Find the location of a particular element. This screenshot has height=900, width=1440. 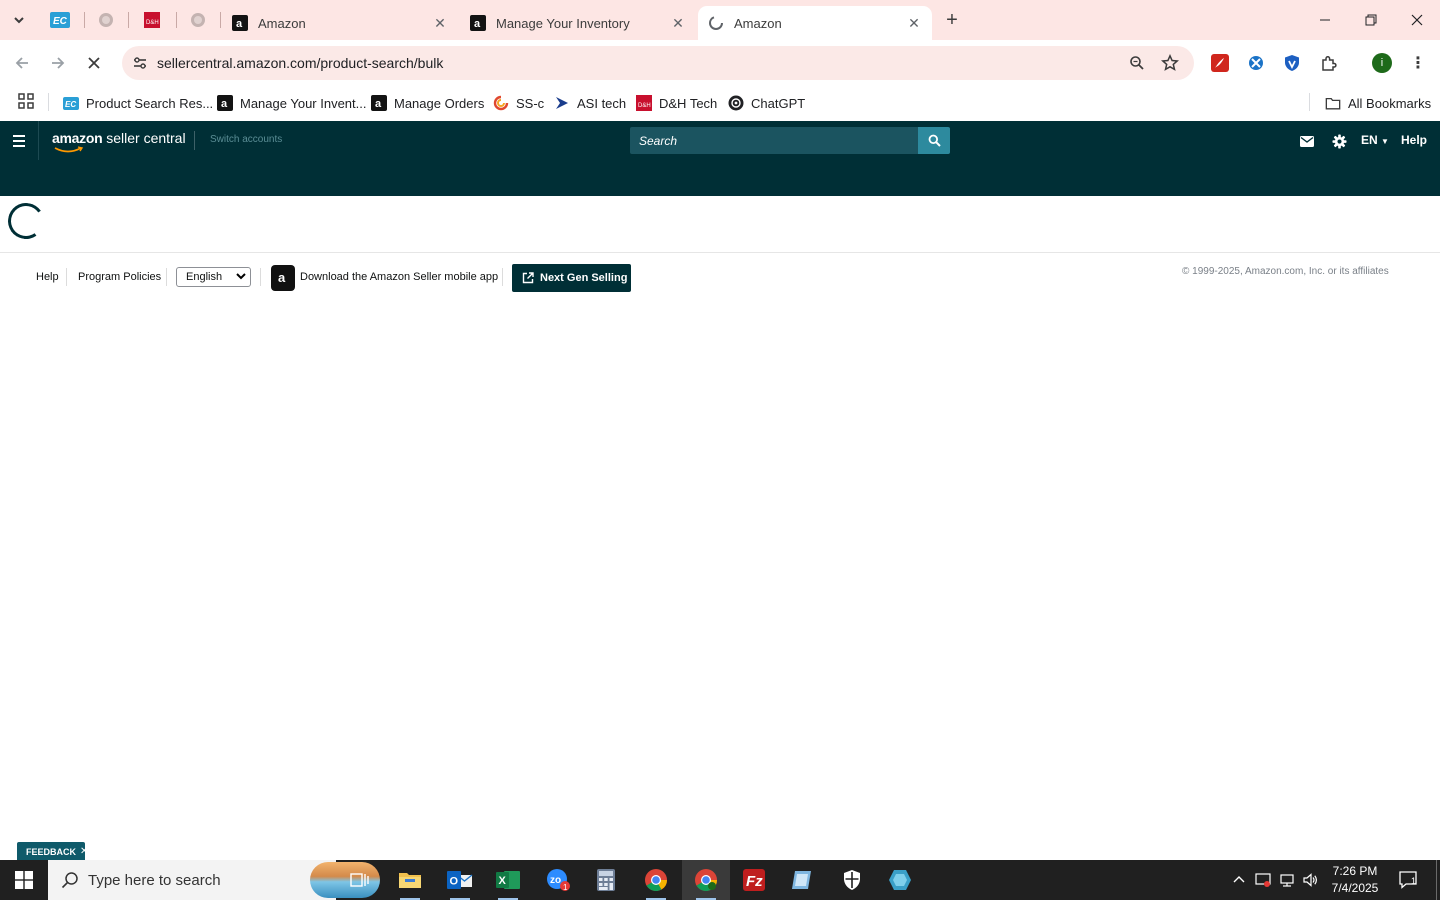

task-view-button is located at coordinates (360, 880).